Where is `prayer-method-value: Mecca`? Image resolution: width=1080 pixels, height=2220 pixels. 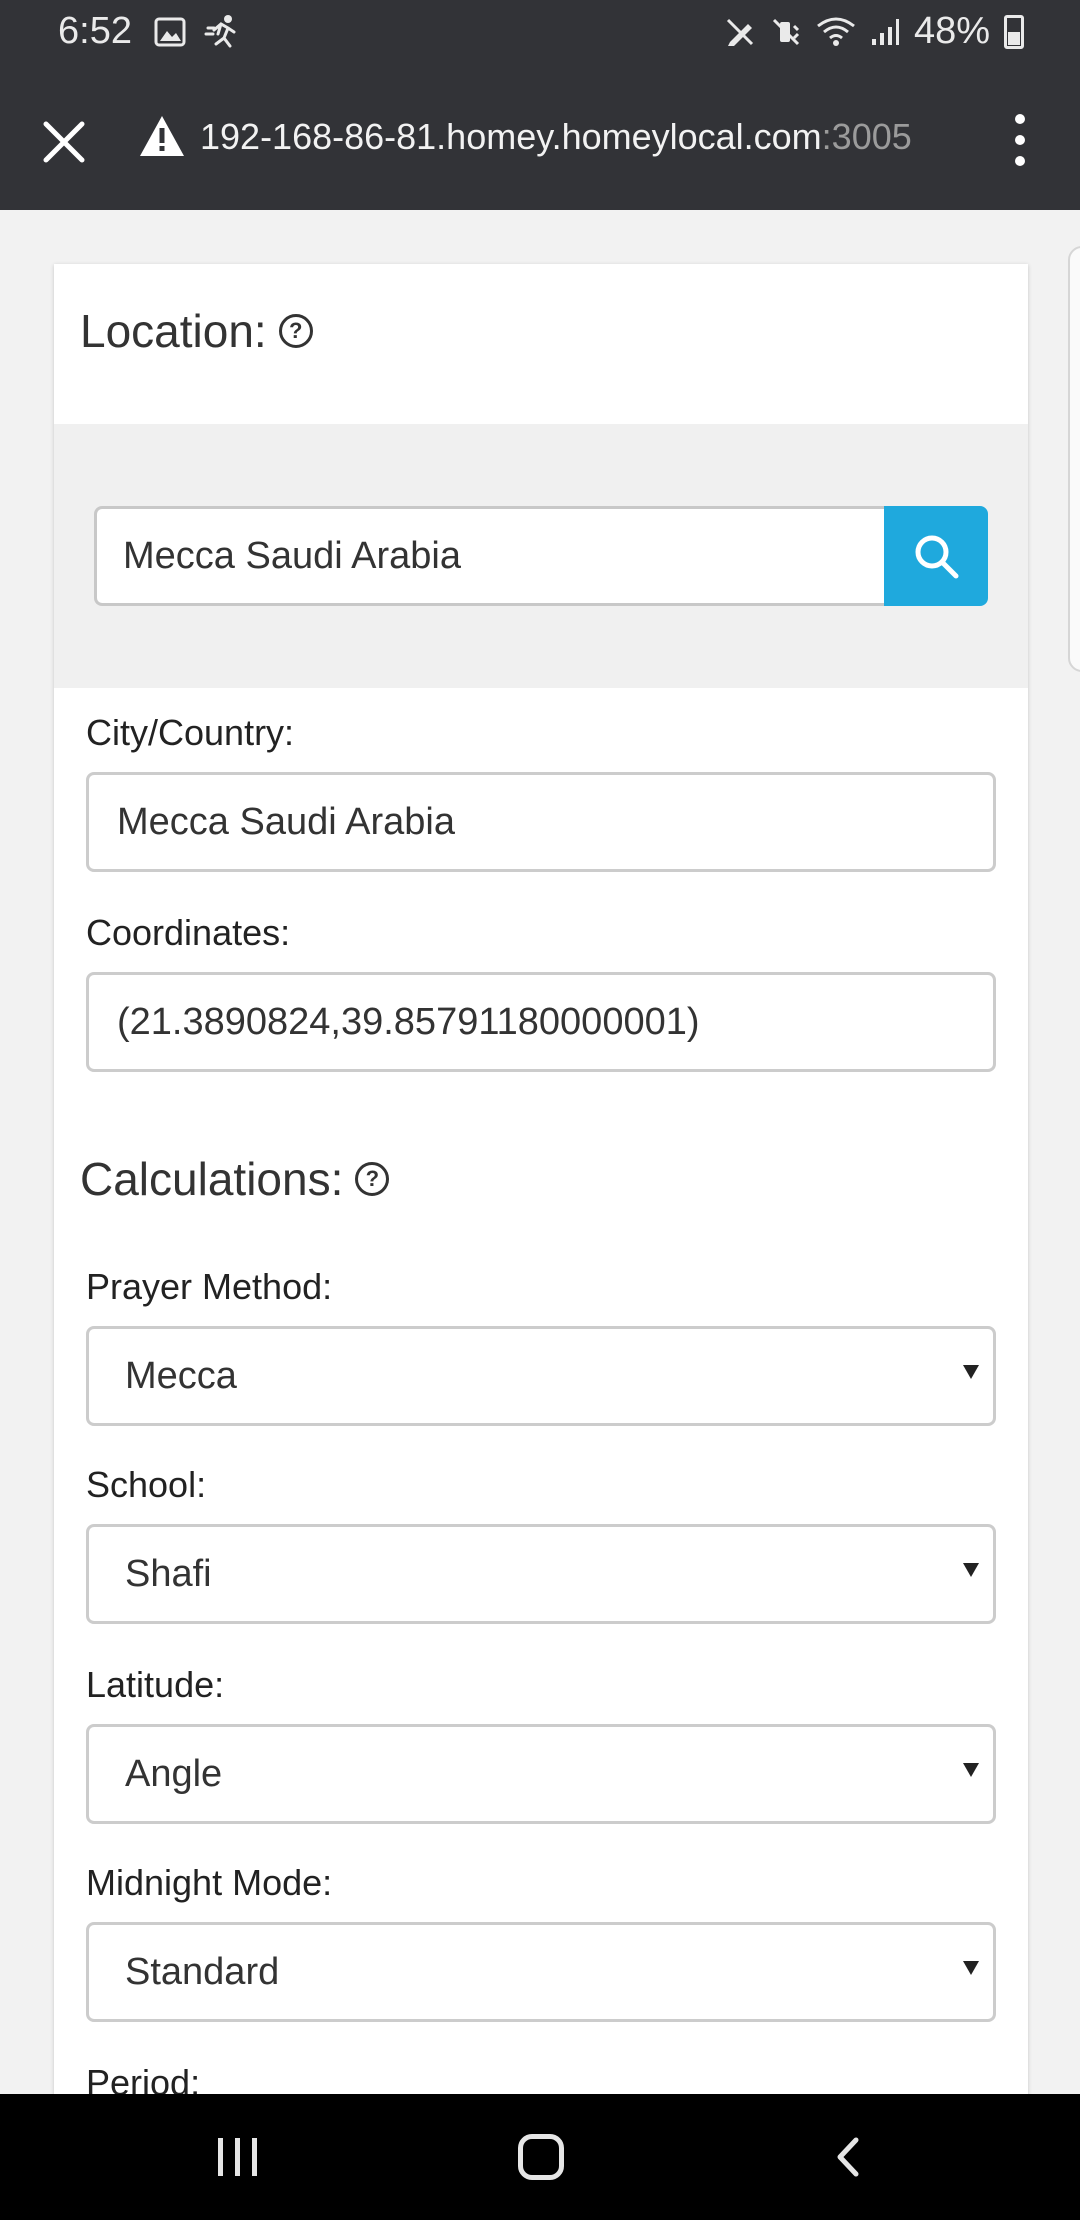 prayer-method-value: Mecca is located at coordinates (181, 1375).